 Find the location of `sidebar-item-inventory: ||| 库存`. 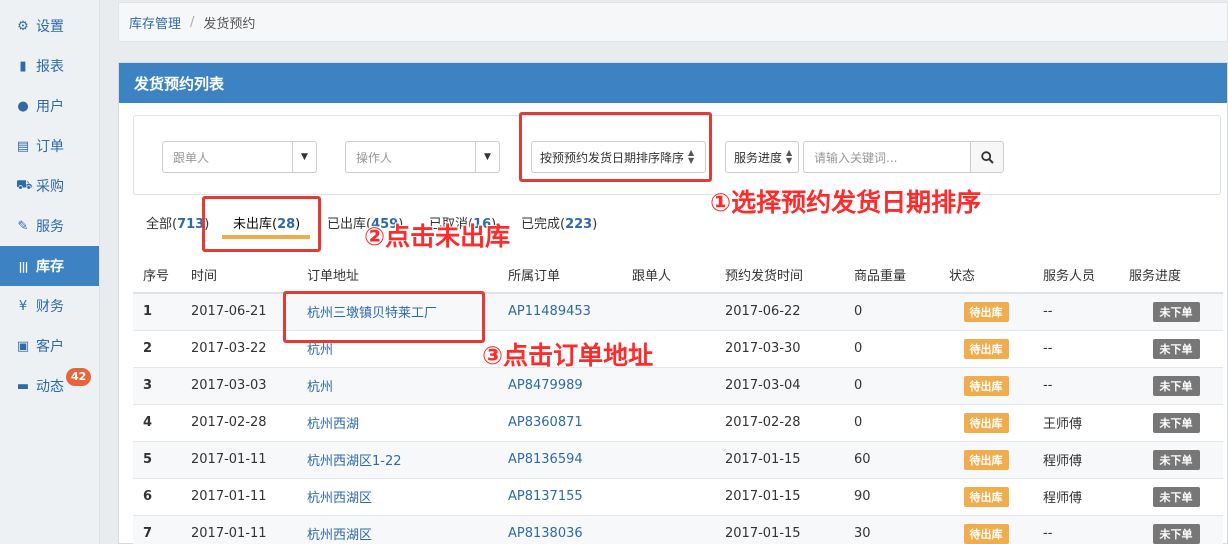

sidebar-item-inventory: ||| 库存 is located at coordinates (49, 266).